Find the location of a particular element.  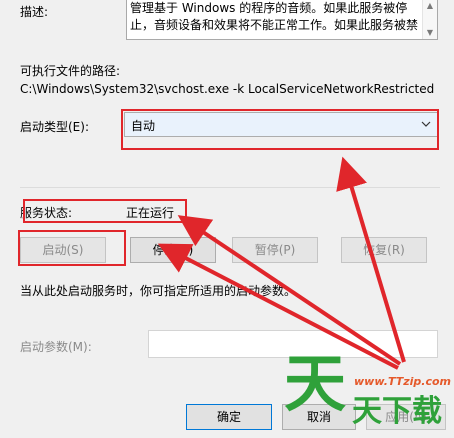

watermark-brand: 天下载 is located at coordinates (397, 411).